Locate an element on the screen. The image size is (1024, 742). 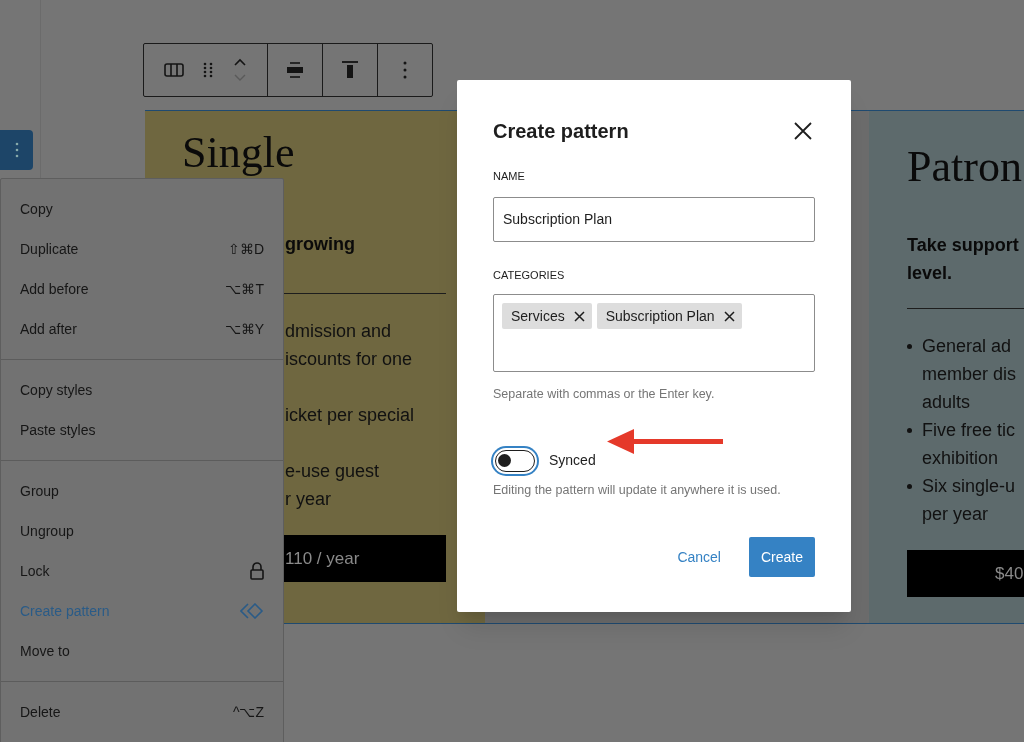
category-token: Subscription Plan is located at coordinates (669, 316).